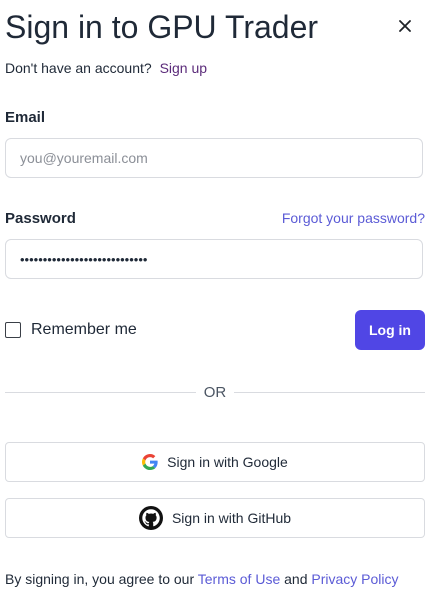  I want to click on close-button, so click(405, 26).